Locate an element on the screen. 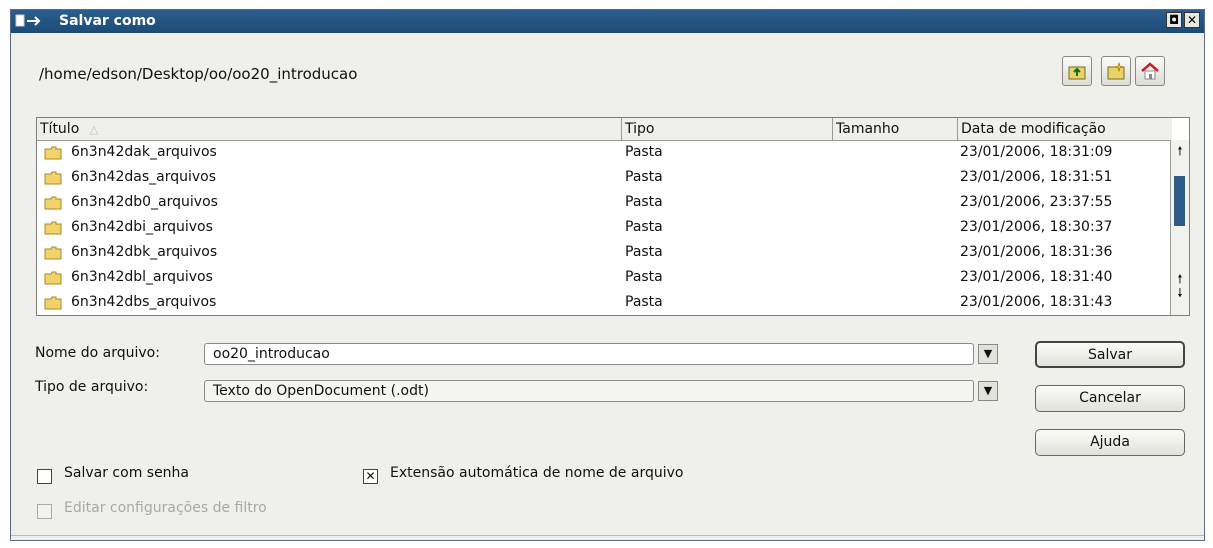 This screenshot has width=1213, height=548. file-modified: 23/01/2006, 18:31:40 is located at coordinates (1036, 277).